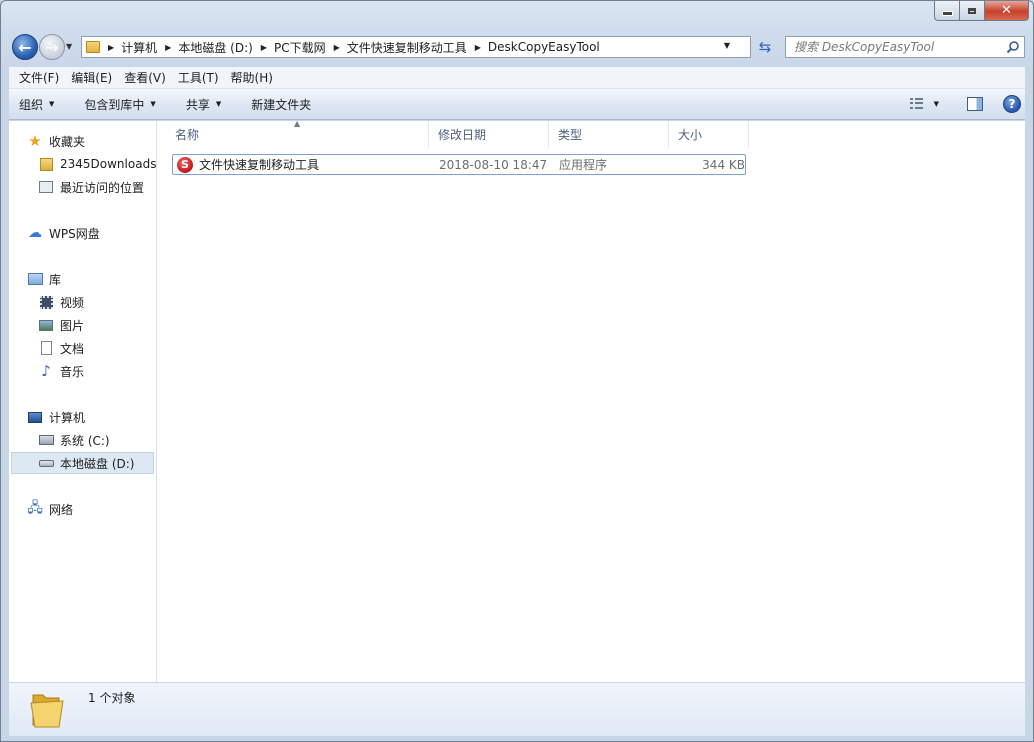 Image resolution: width=1034 pixels, height=742 pixels. Describe the element at coordinates (97, 164) in the screenshot. I see `nav-2345downloads: 2345Downloads` at that location.